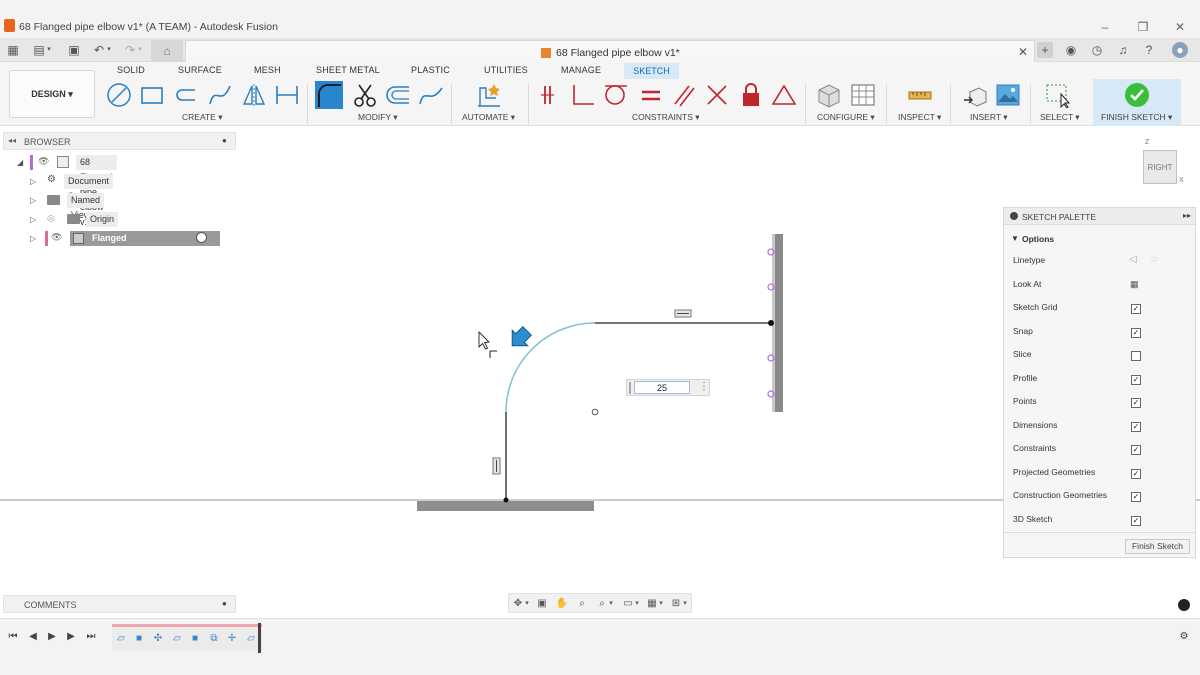 This screenshot has width=1200, height=675. What do you see at coordinates (22, 162) in the screenshot?
I see `collapse-triangle-icon: ◢` at bounding box center [22, 162].